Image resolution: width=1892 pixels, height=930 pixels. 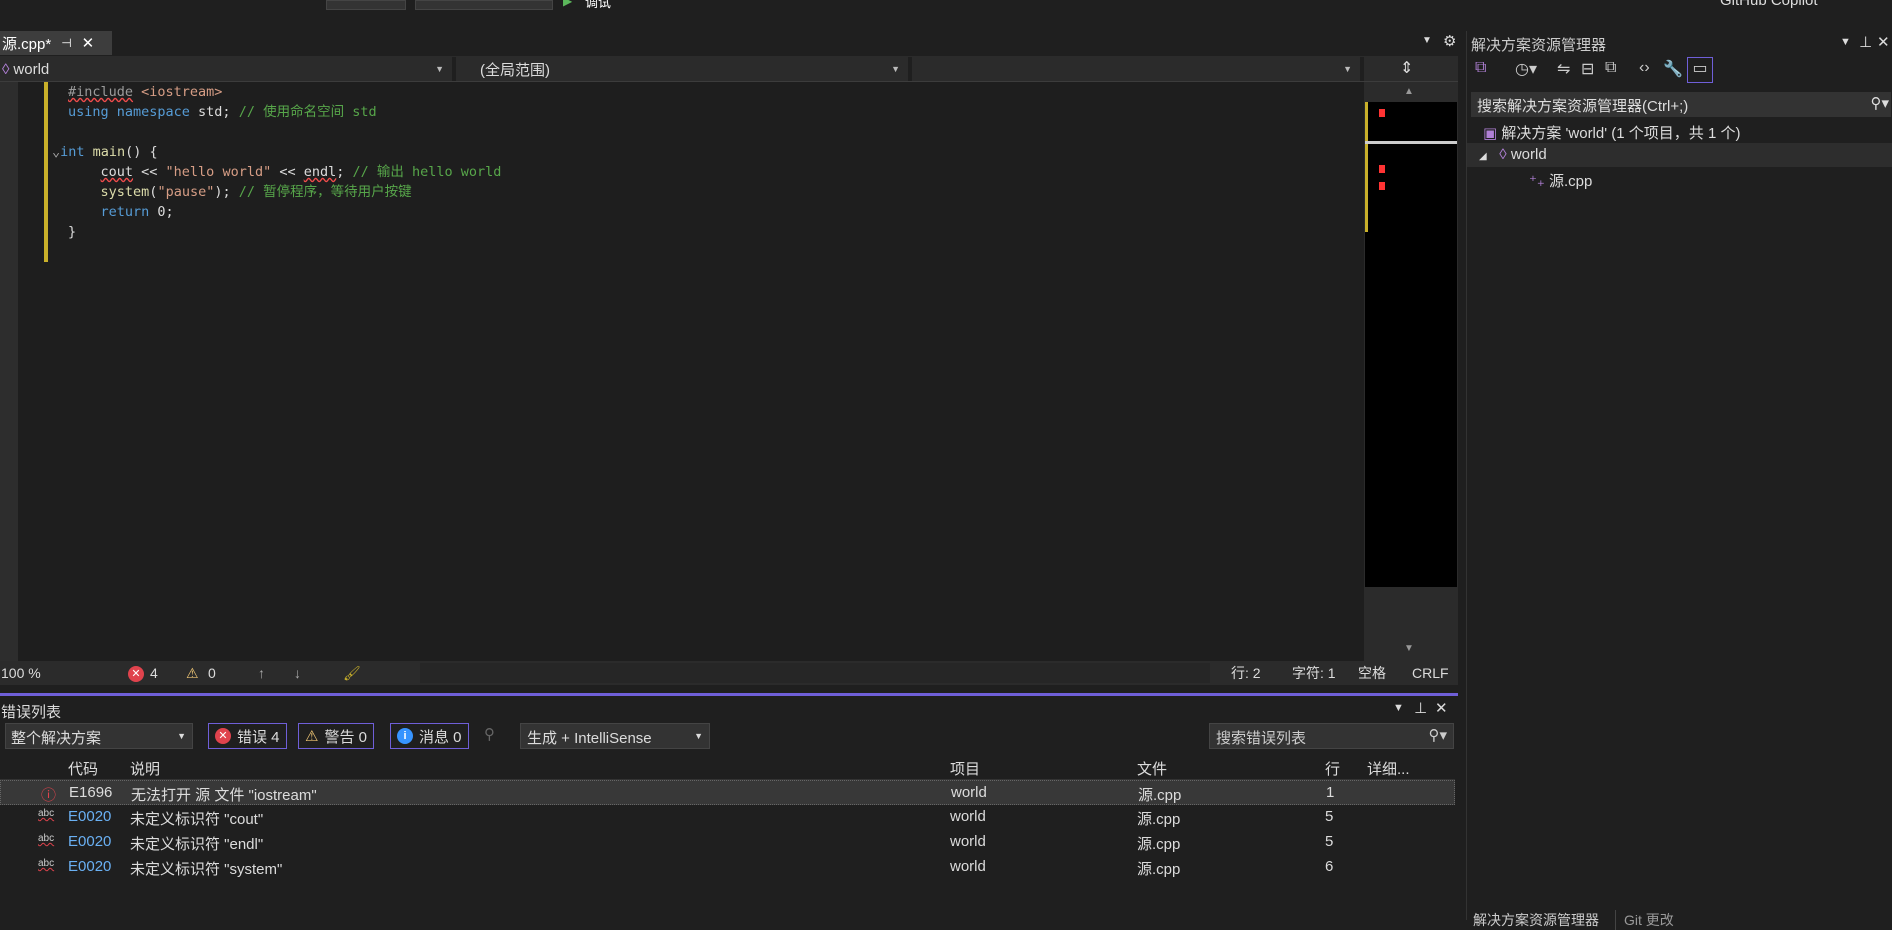 I want to click on filter-icon: ⚲, so click(x=489, y=734).